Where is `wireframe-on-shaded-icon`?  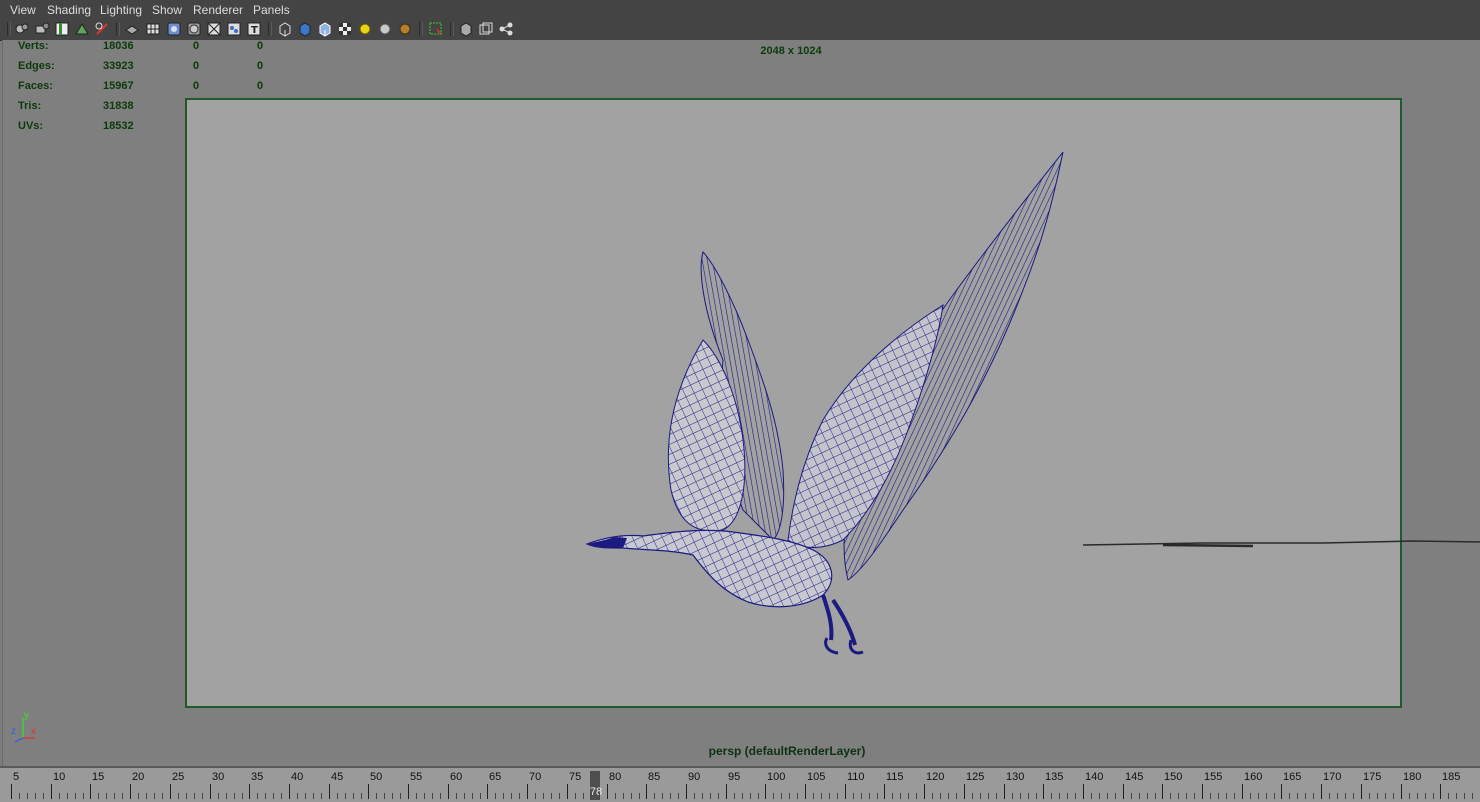 wireframe-on-shaded-icon is located at coordinates (325, 29).